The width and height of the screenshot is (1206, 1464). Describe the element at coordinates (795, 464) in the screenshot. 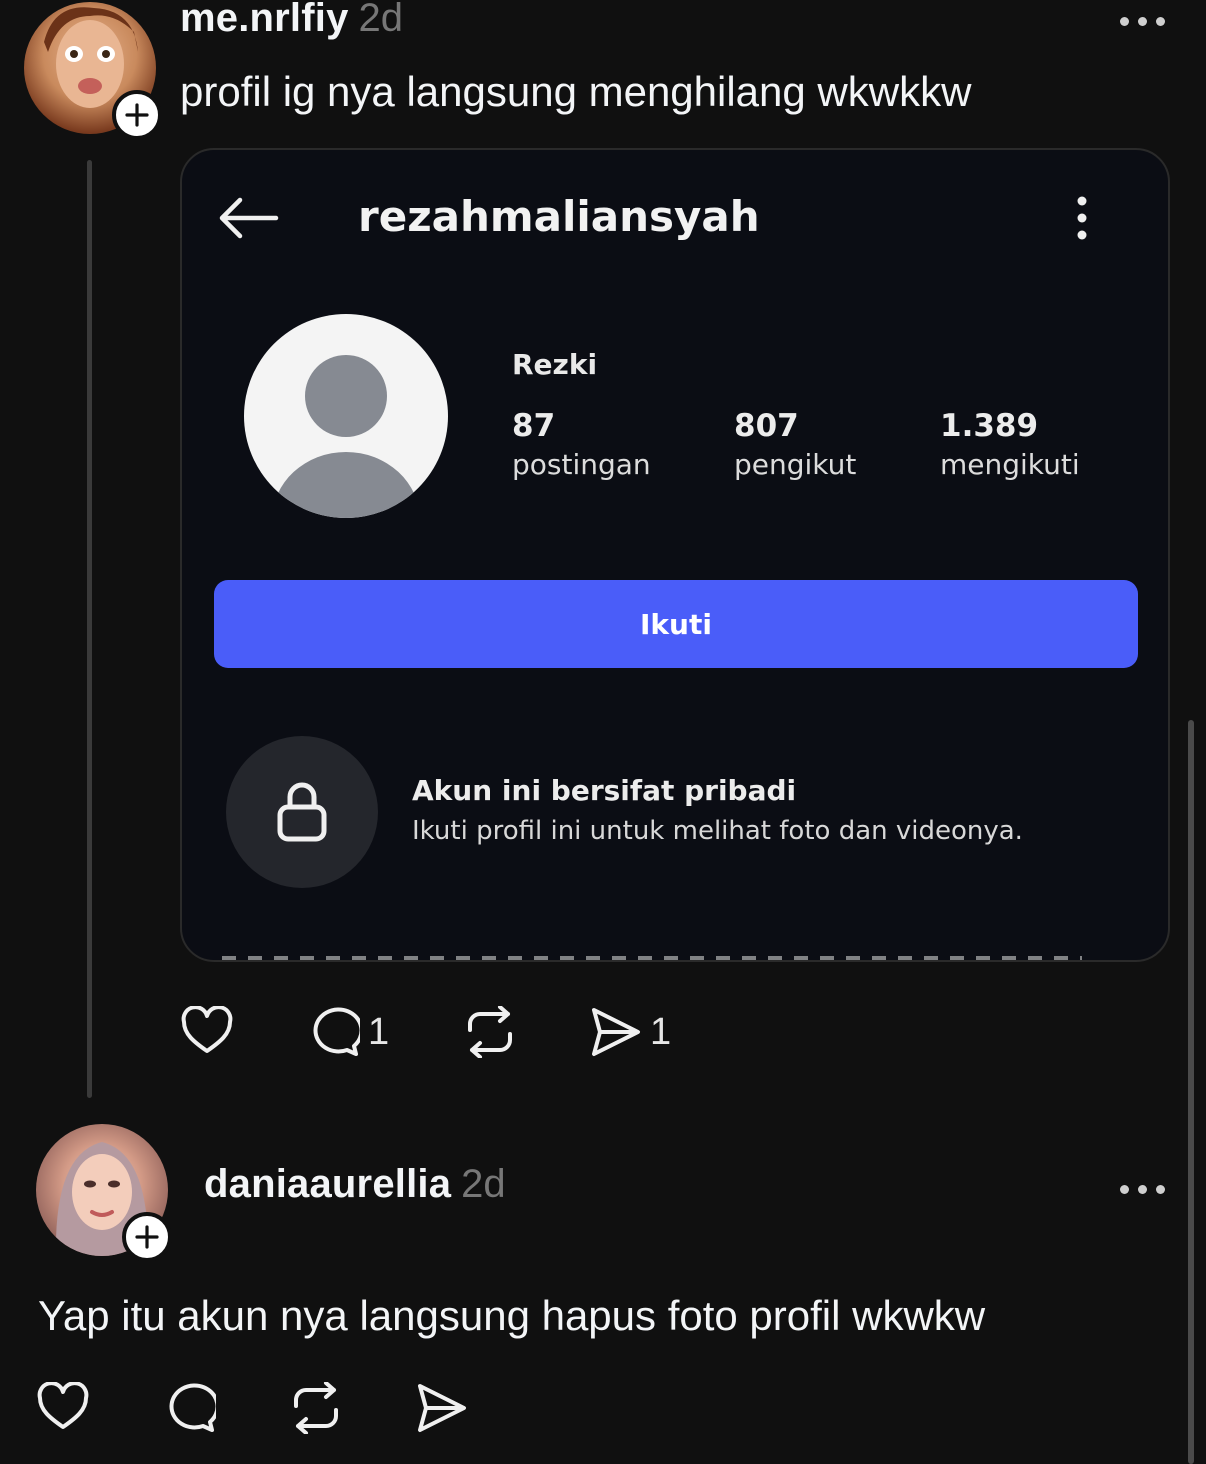

I see `stat-label: pengikut` at that location.